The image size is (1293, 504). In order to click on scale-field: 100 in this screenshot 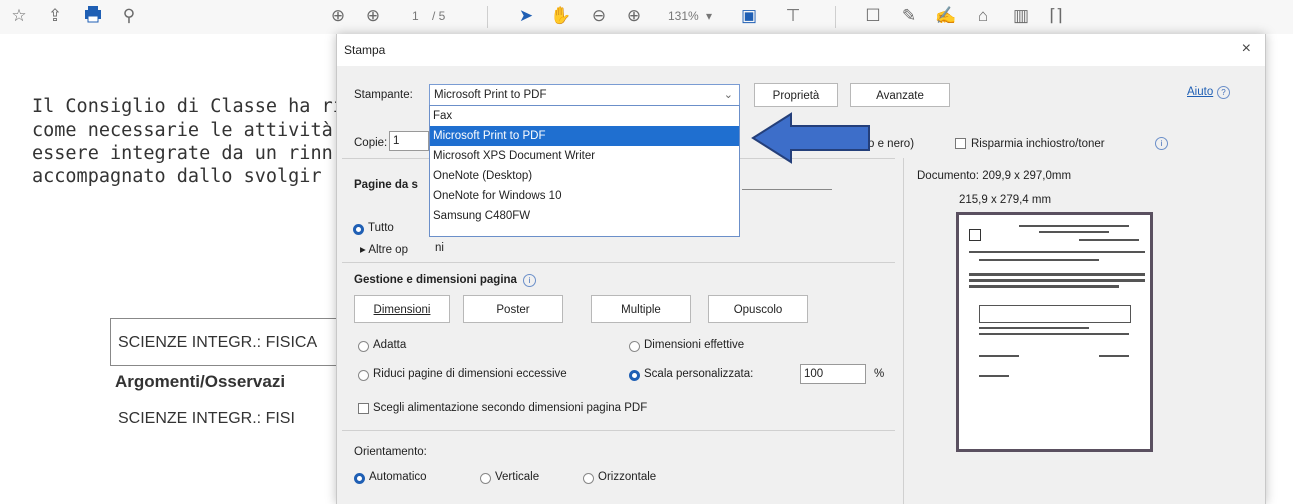, I will do `click(833, 374)`.